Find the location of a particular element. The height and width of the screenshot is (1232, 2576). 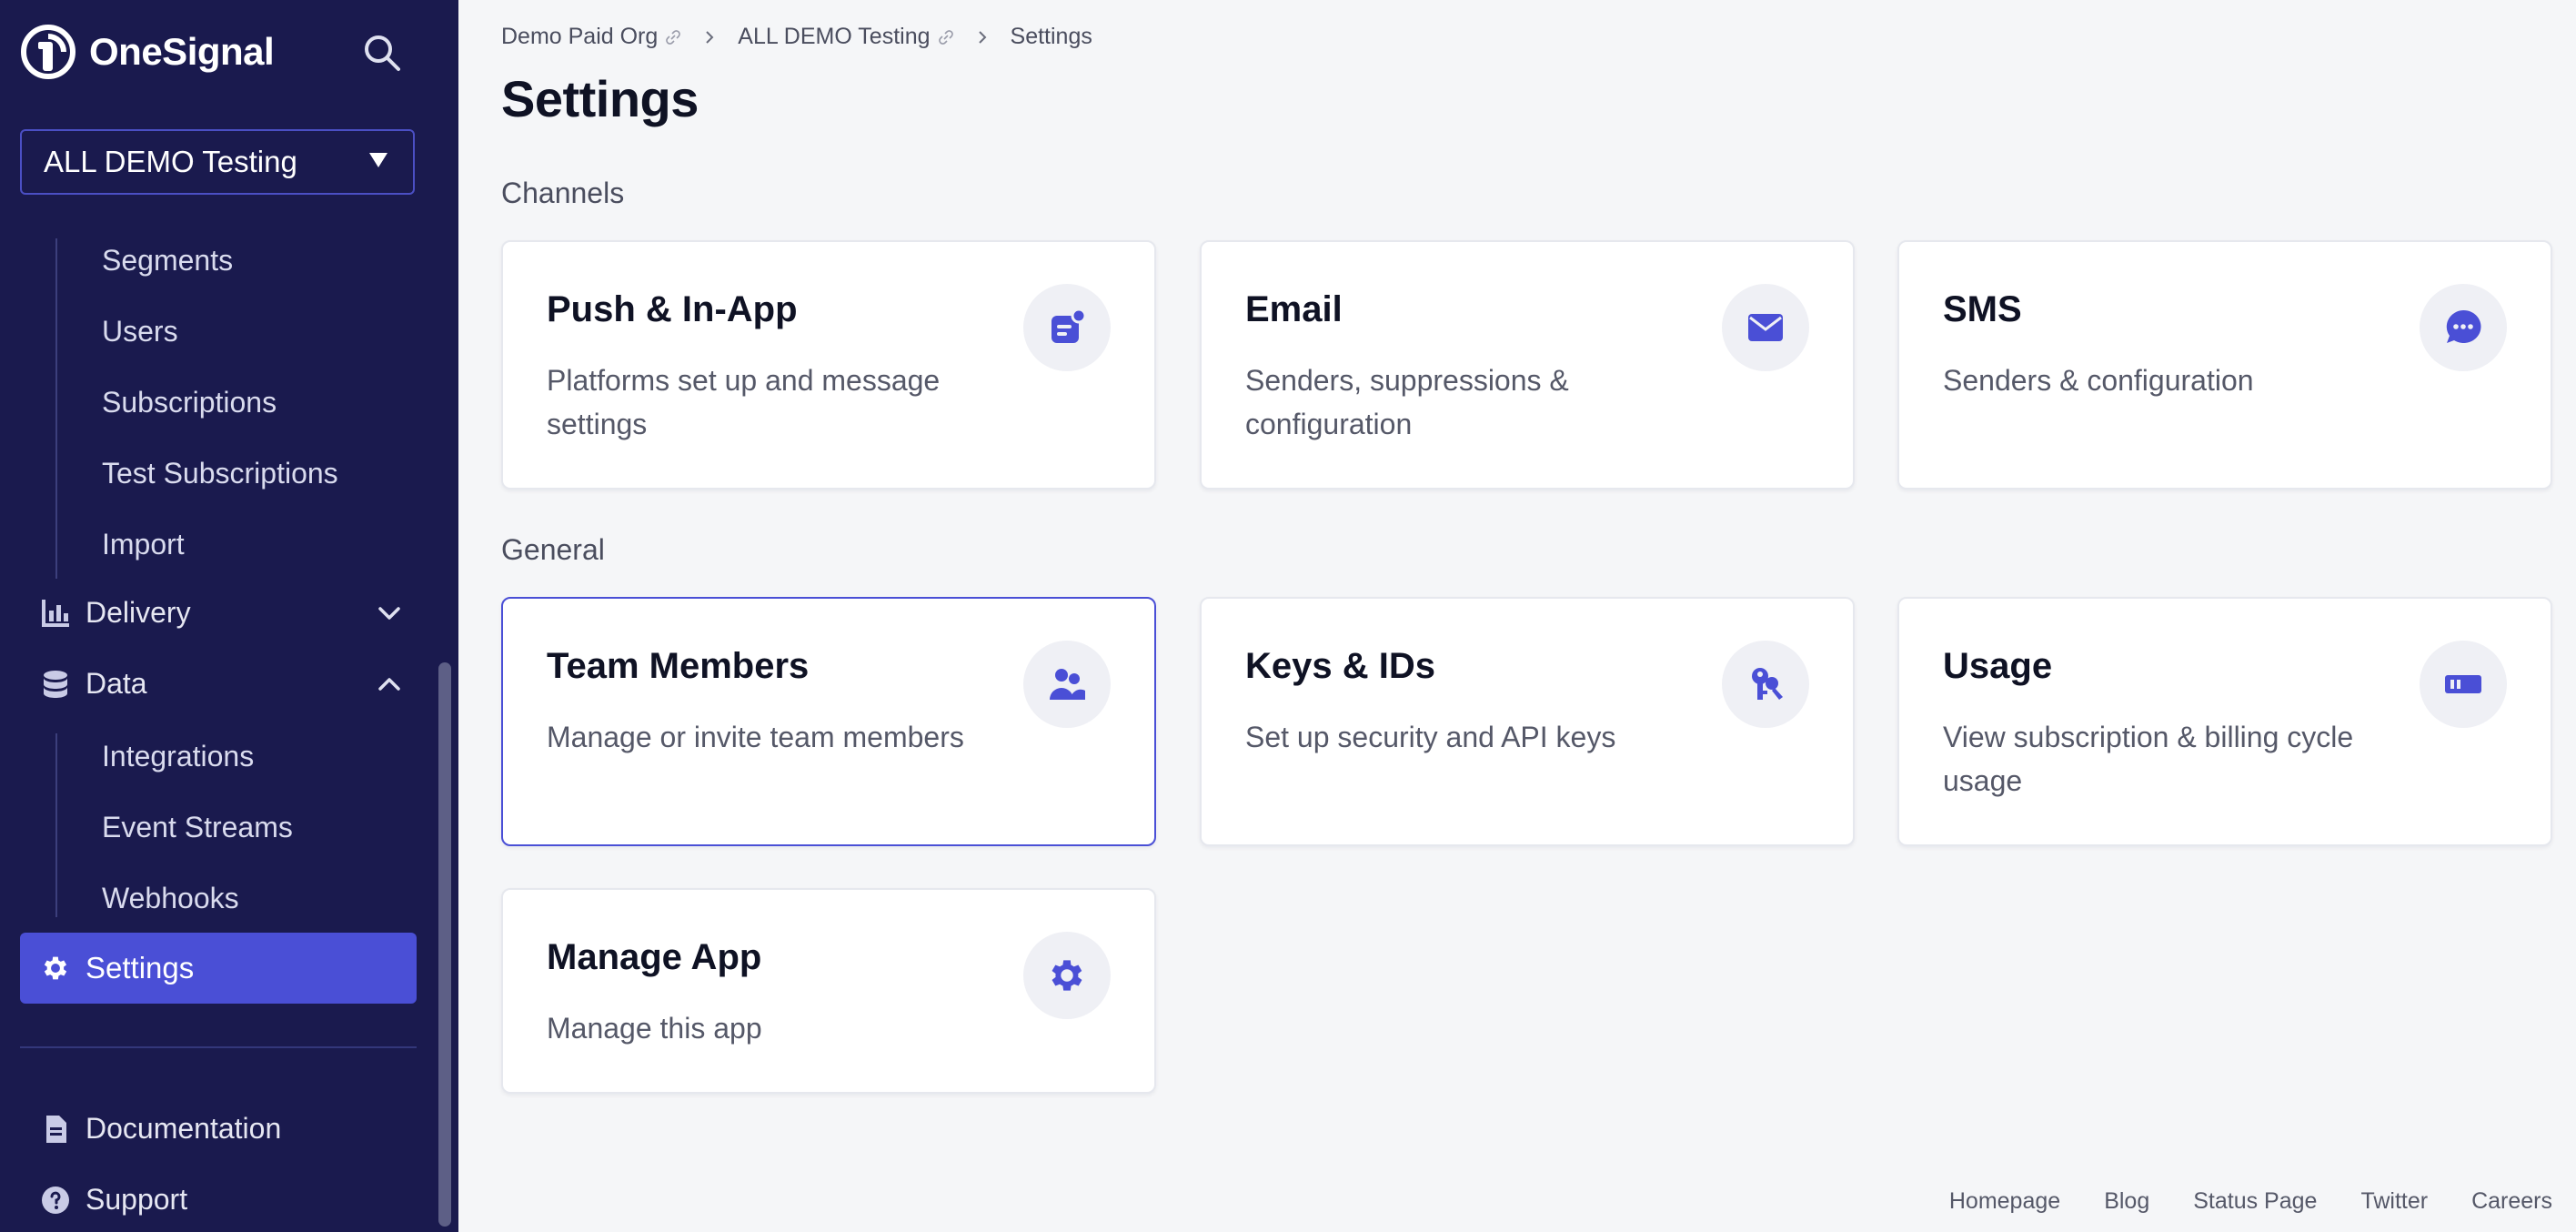

breadcrumb-current: Settings is located at coordinates (1051, 36).